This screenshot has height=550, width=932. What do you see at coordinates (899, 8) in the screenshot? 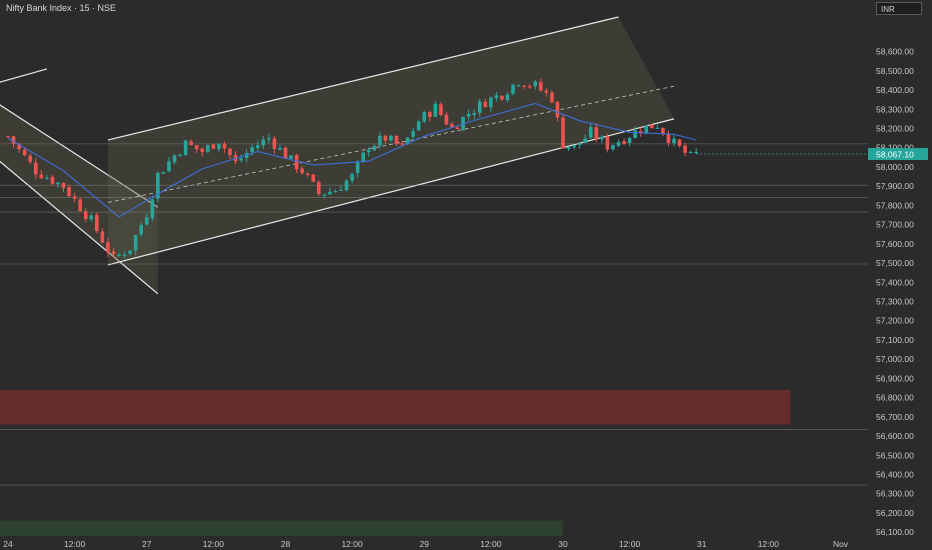
I see `currency-selector: INR` at bounding box center [899, 8].